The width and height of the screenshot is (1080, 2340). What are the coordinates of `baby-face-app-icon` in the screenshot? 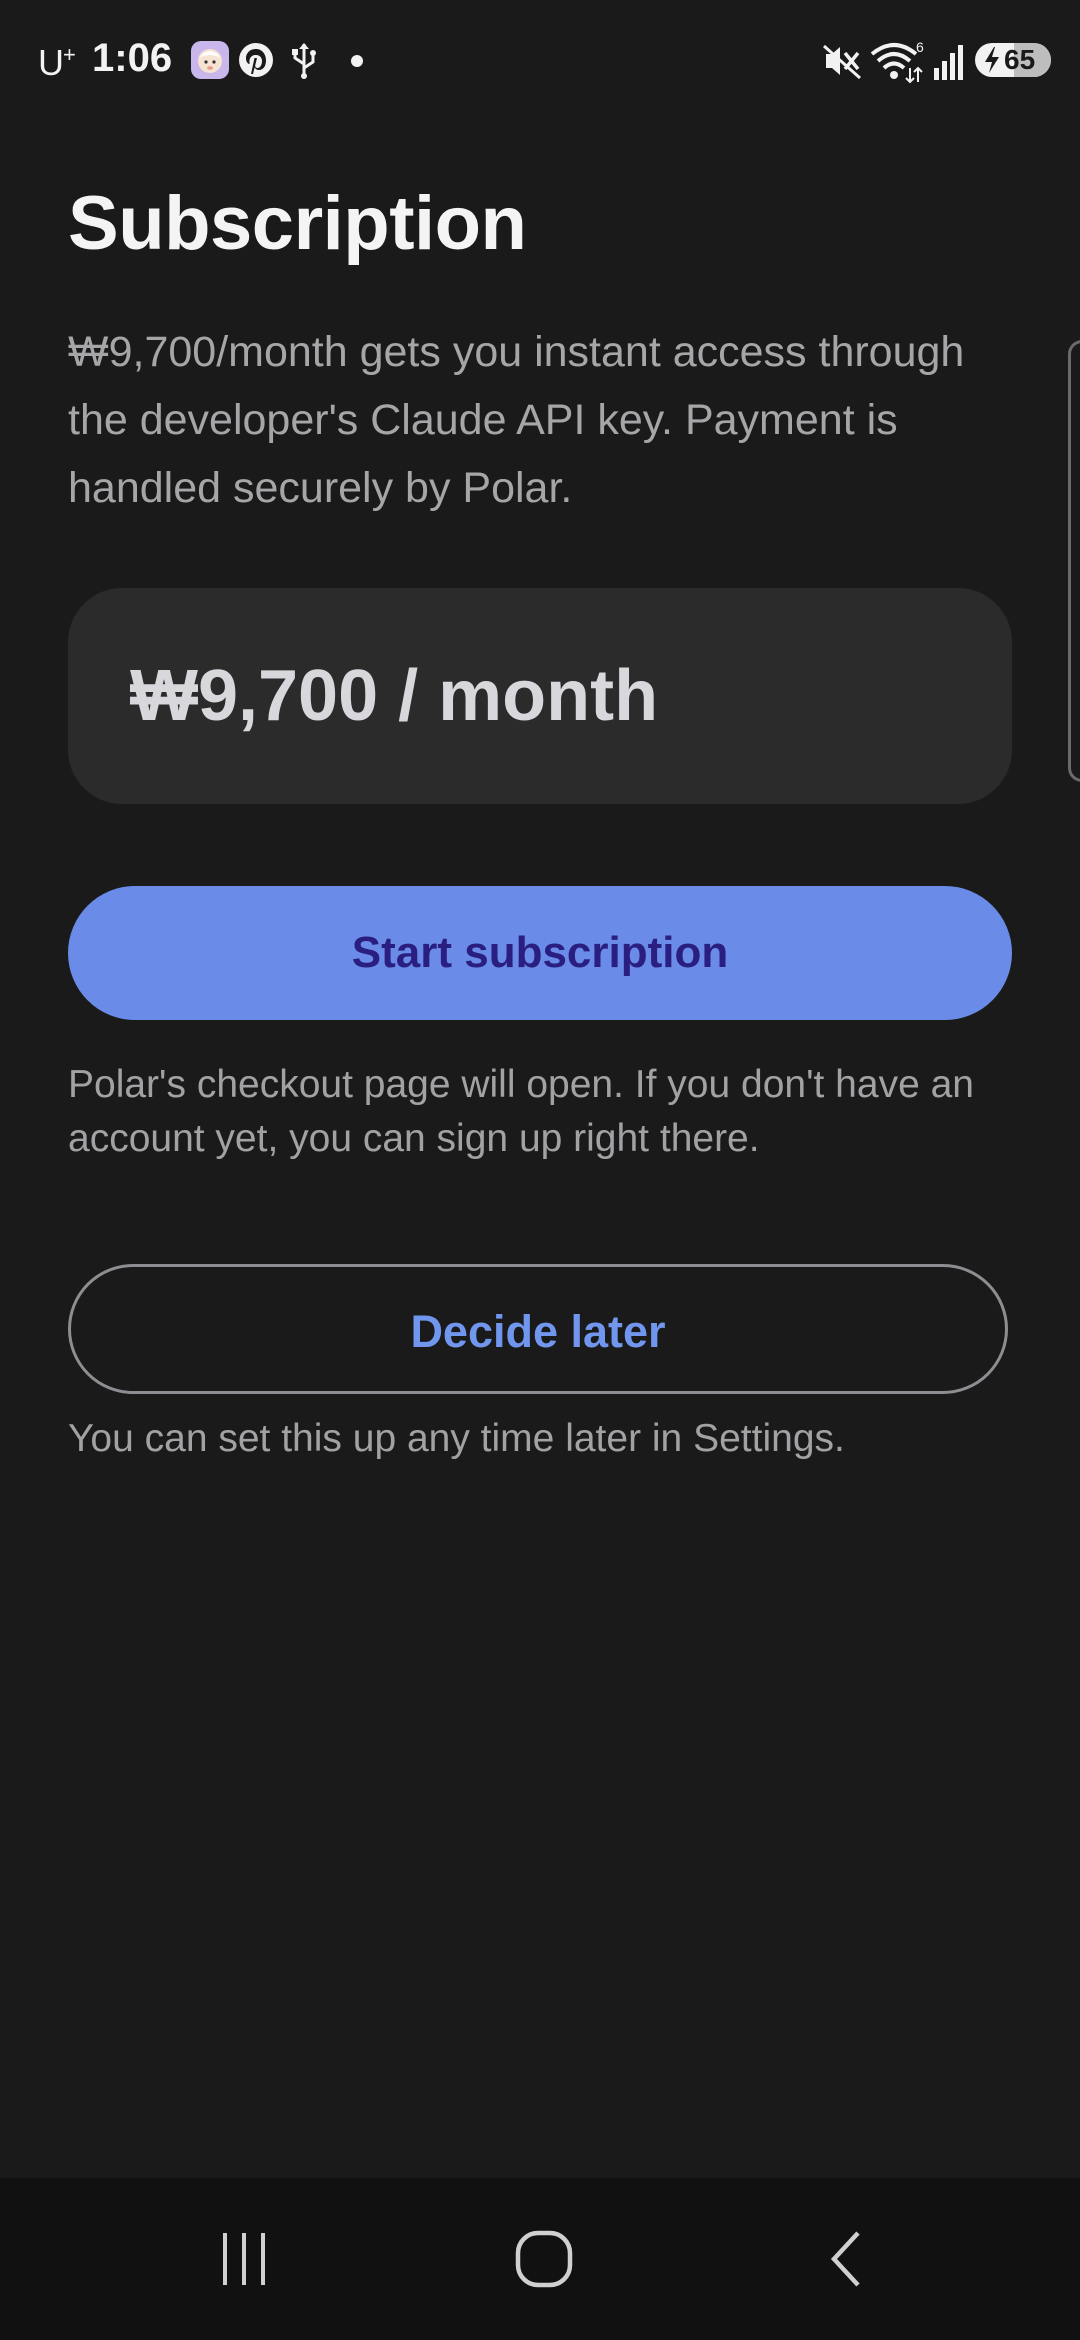 It's located at (210, 60).